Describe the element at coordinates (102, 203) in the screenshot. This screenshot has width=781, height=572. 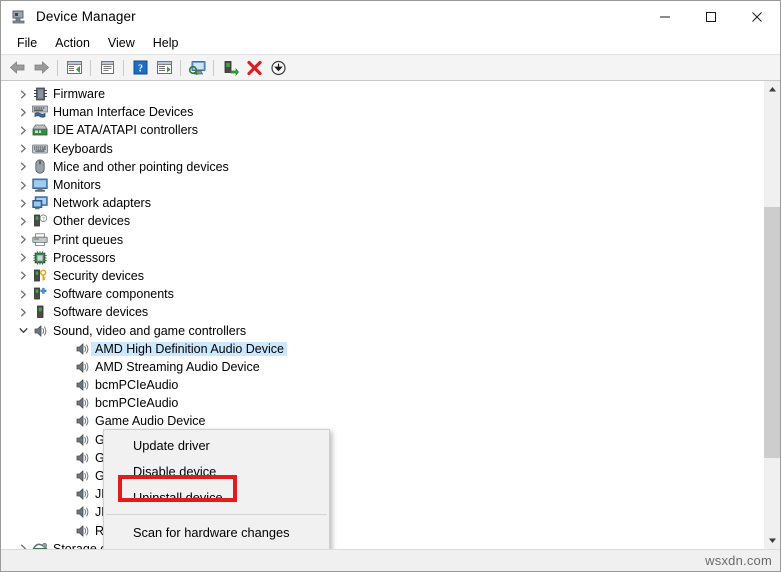
I see `tree-row-label: Network adapters` at that location.